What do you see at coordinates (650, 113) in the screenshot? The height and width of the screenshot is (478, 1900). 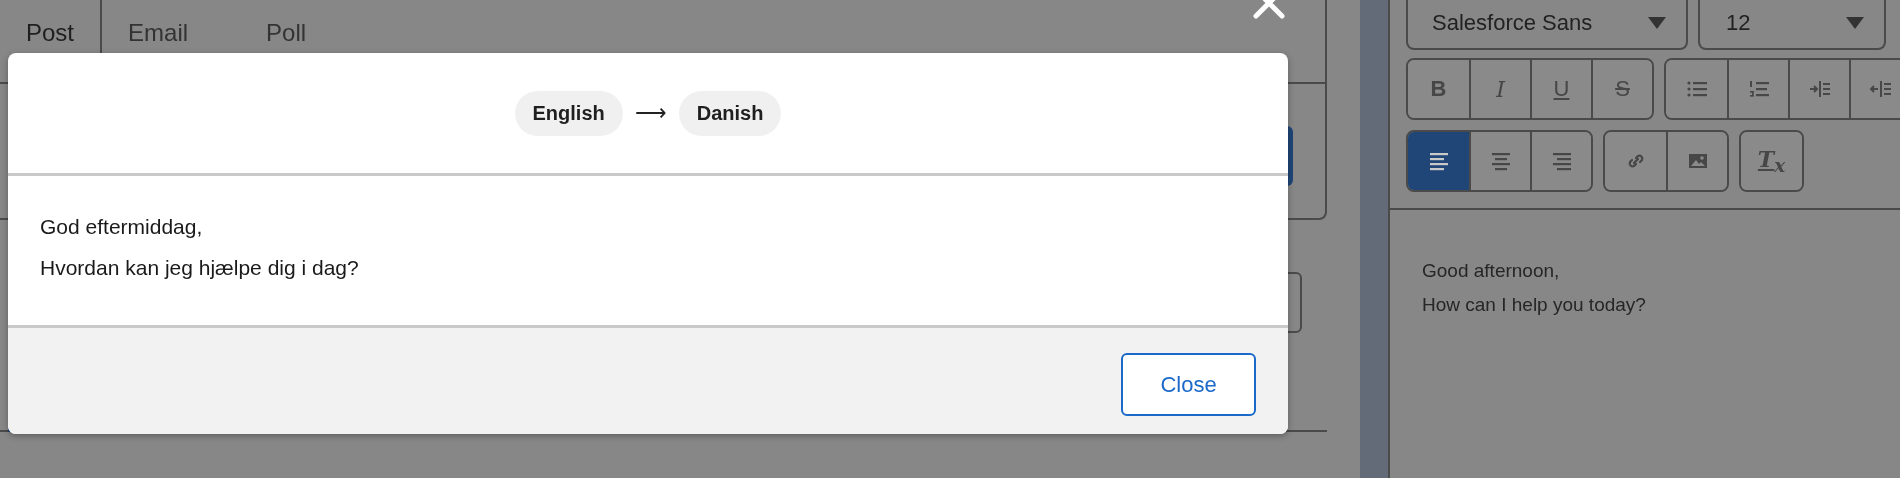 I see `arrow: ⟶` at bounding box center [650, 113].